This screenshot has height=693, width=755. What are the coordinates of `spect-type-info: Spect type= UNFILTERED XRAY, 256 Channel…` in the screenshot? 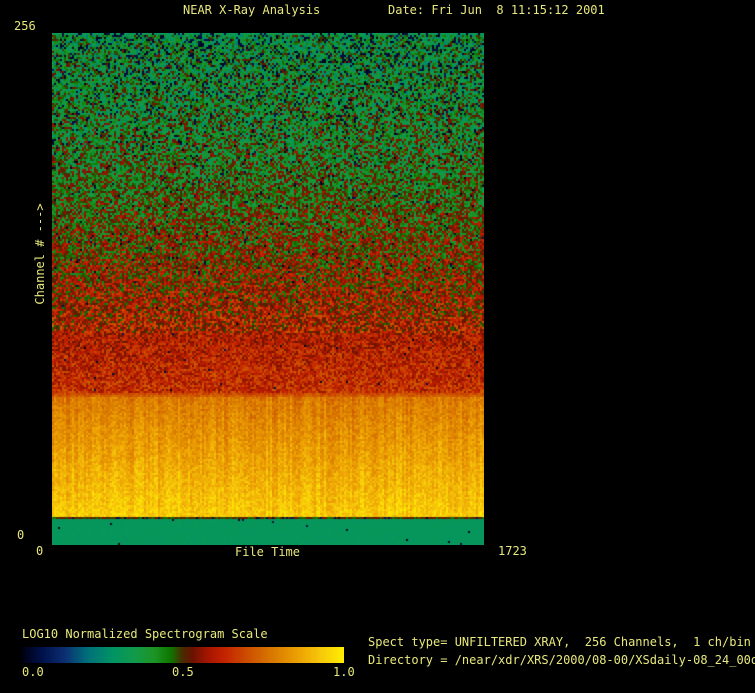 It's located at (559, 642).